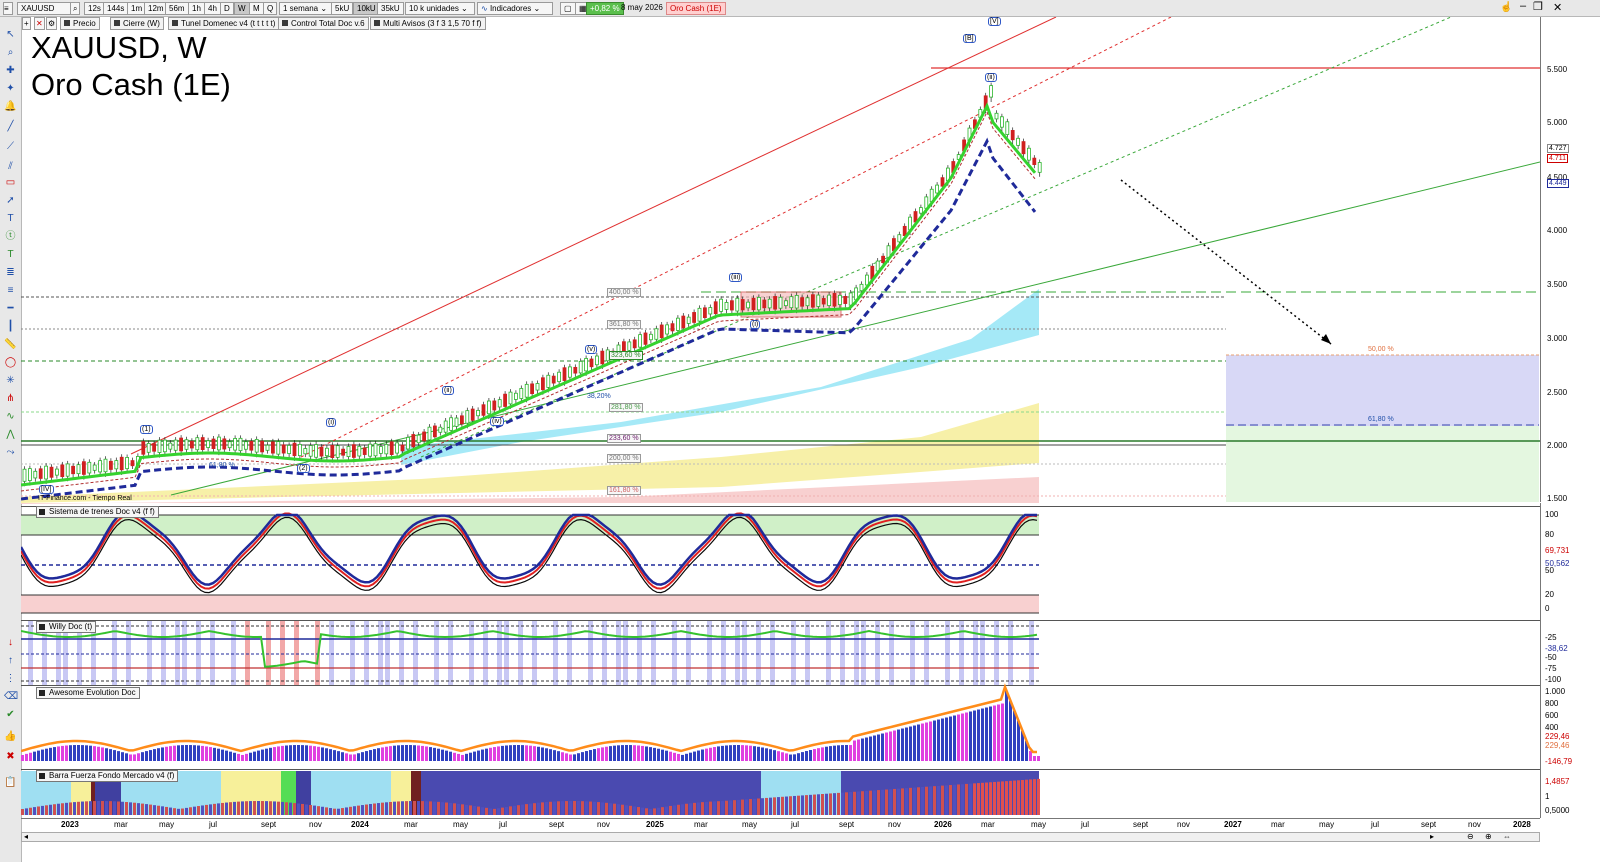 Image resolution: width=1600 pixels, height=862 pixels. Describe the element at coordinates (1547, 796) in the screenshot. I see `axis-tick: 1` at that location.